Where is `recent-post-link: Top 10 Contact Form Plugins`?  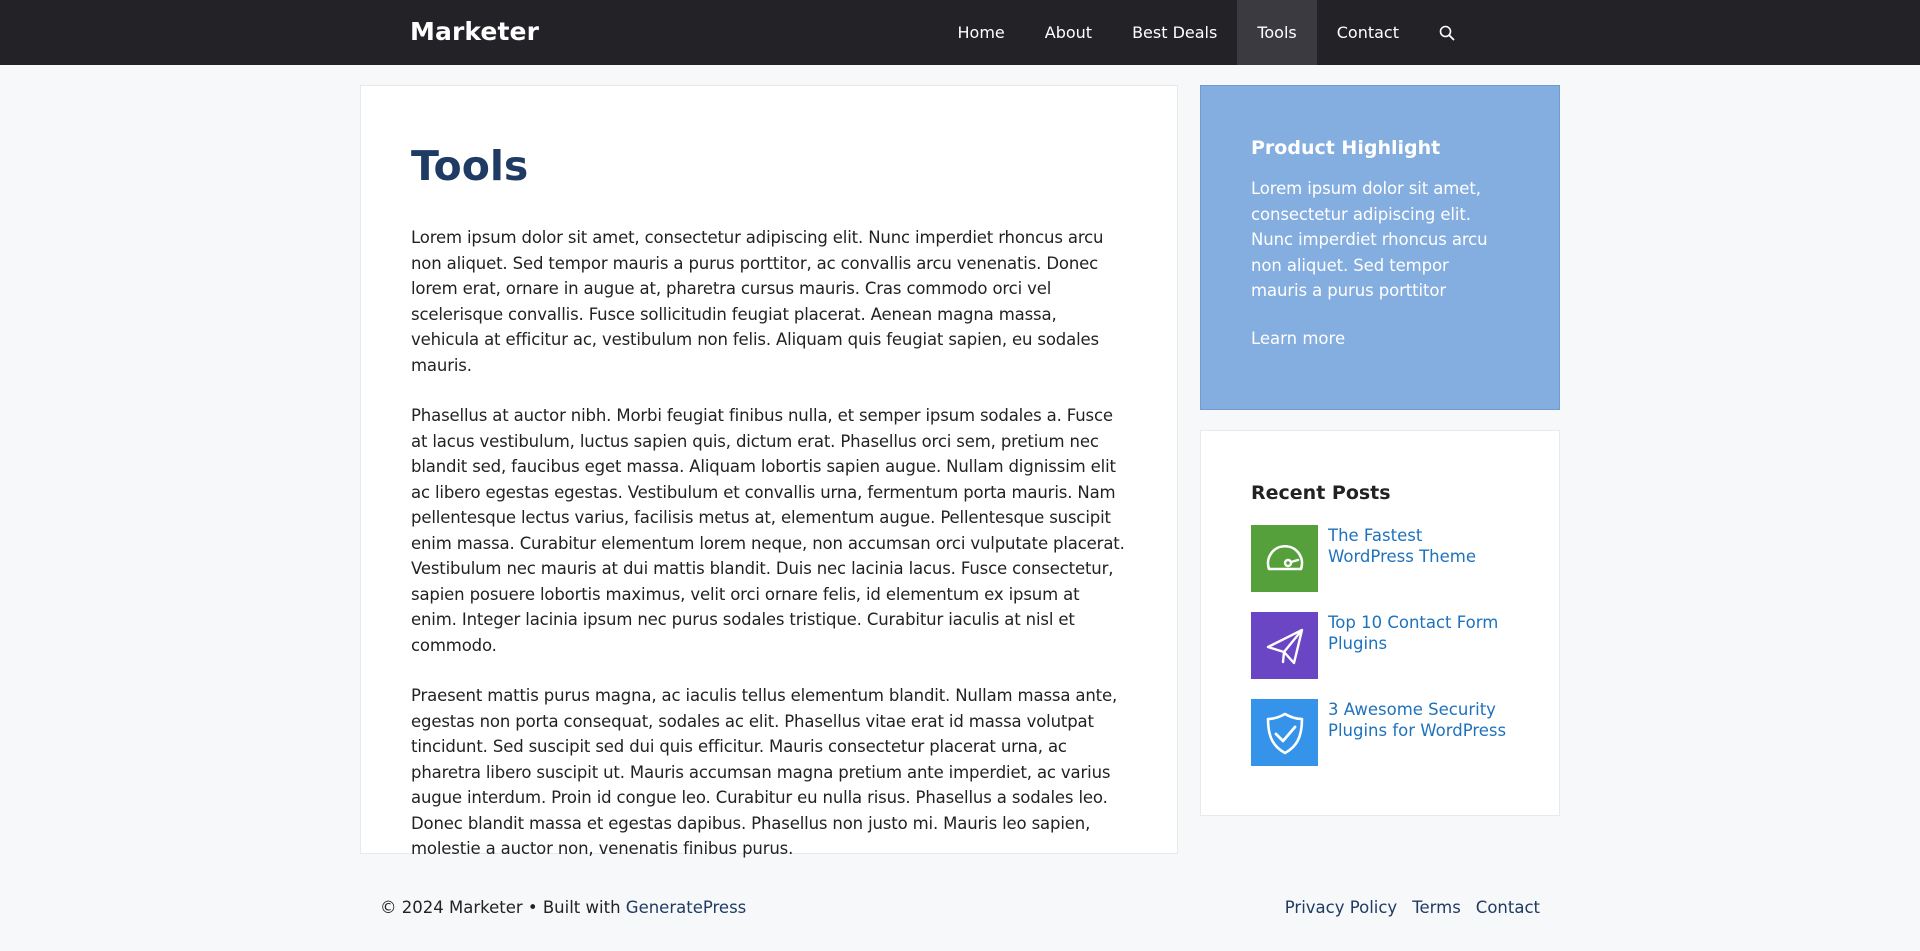 recent-post-link: Top 10 Contact Form Plugins is located at coordinates (1418, 633).